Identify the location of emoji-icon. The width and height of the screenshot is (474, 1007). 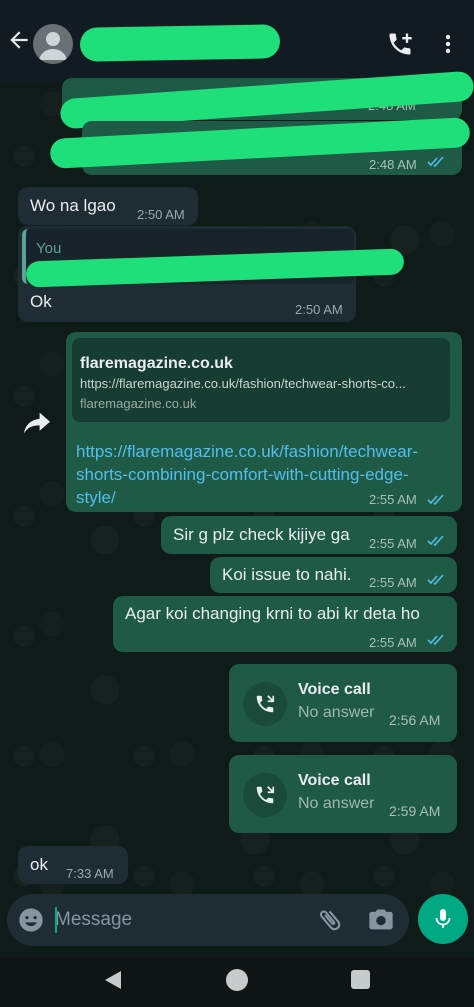
(31, 920).